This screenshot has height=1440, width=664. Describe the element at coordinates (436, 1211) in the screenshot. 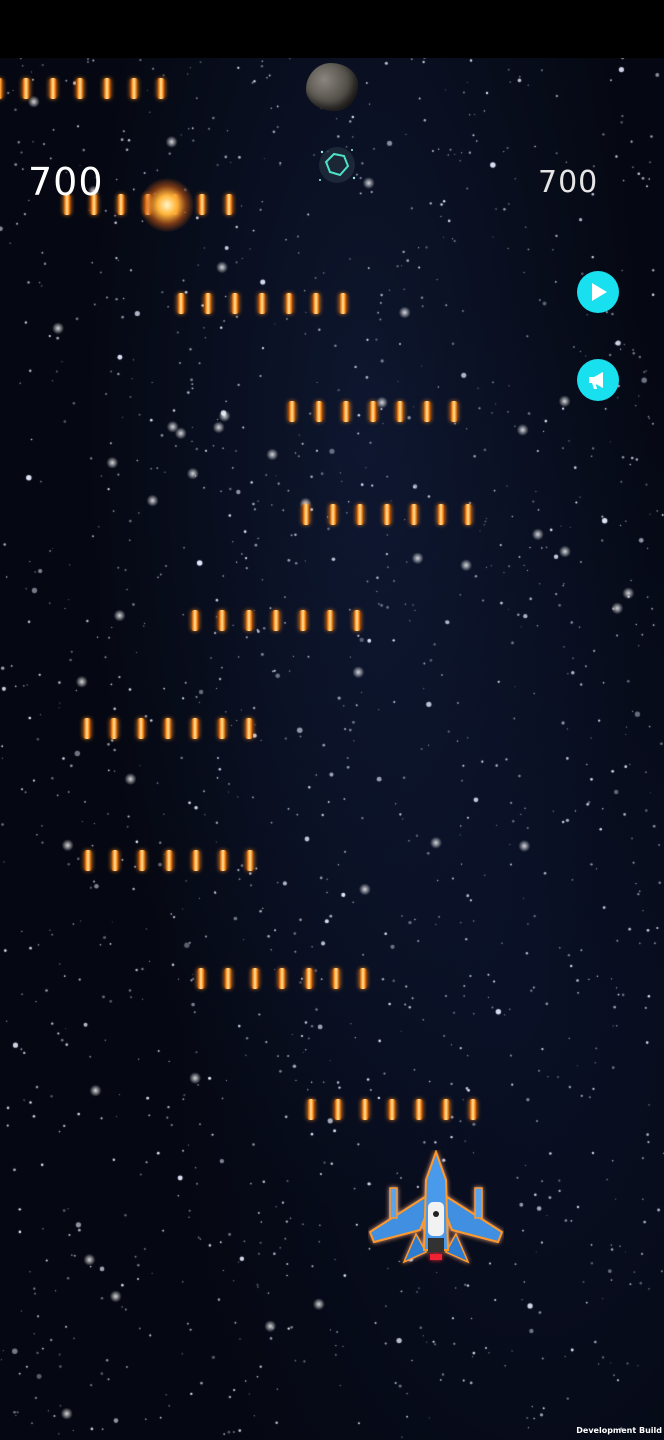

I see `player-ship` at that location.